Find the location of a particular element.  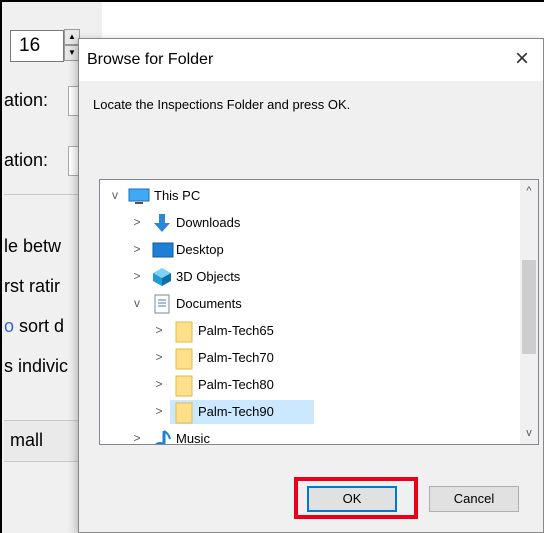

tree-item-label: Palm-Tech90 is located at coordinates (236, 411).